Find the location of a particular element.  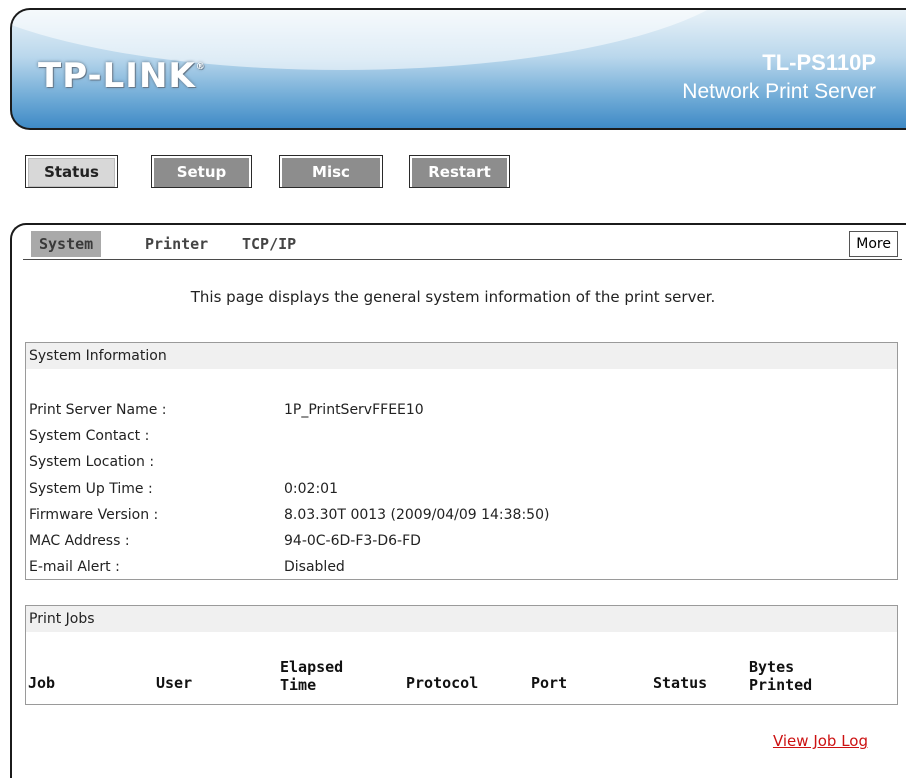

tab-system: System is located at coordinates (66, 244).